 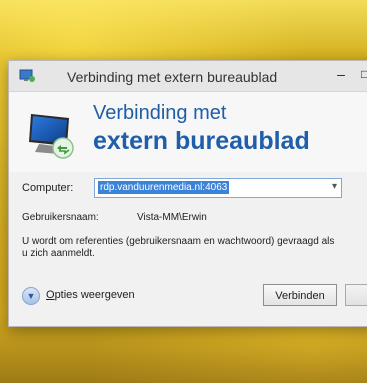 What do you see at coordinates (172, 77) in the screenshot?
I see `window-title: Verbinding met extern bureaublad` at bounding box center [172, 77].